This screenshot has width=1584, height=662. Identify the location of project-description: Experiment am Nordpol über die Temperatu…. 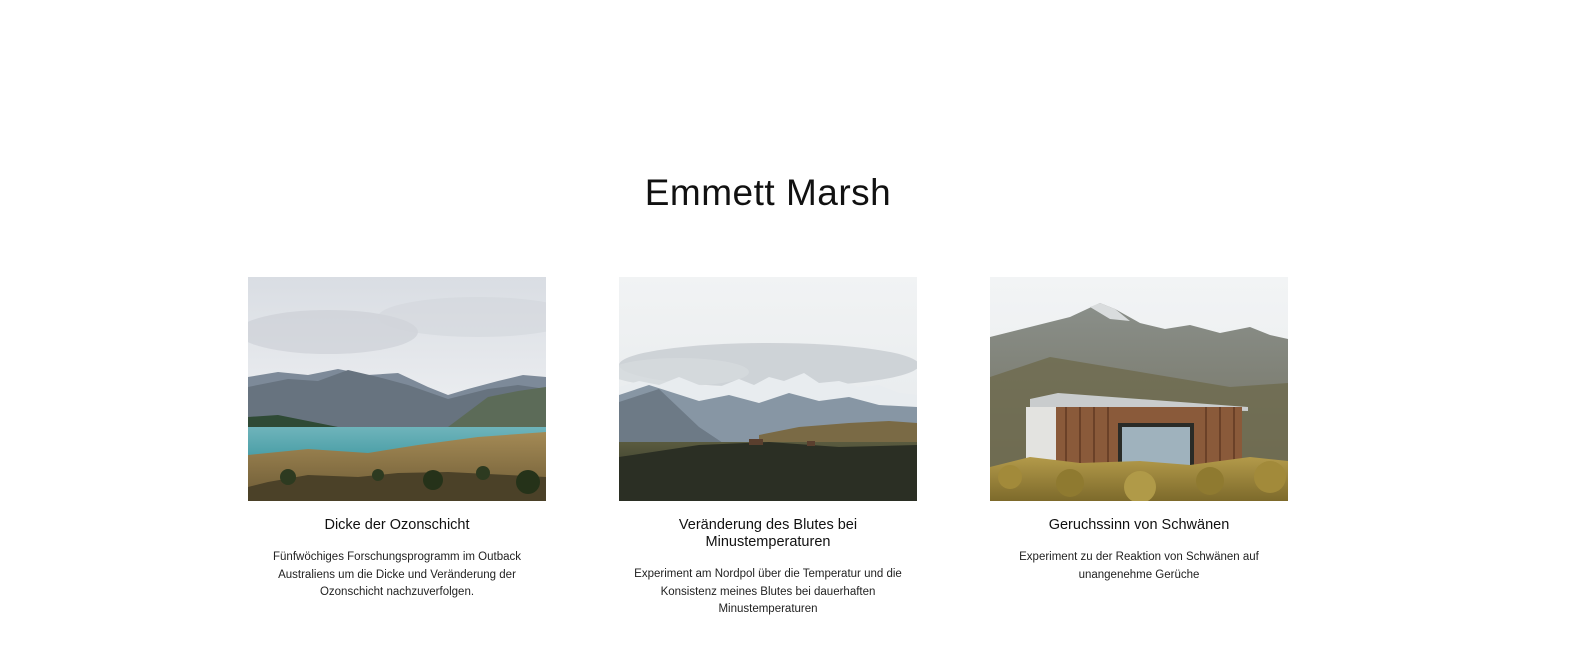
(768, 591).